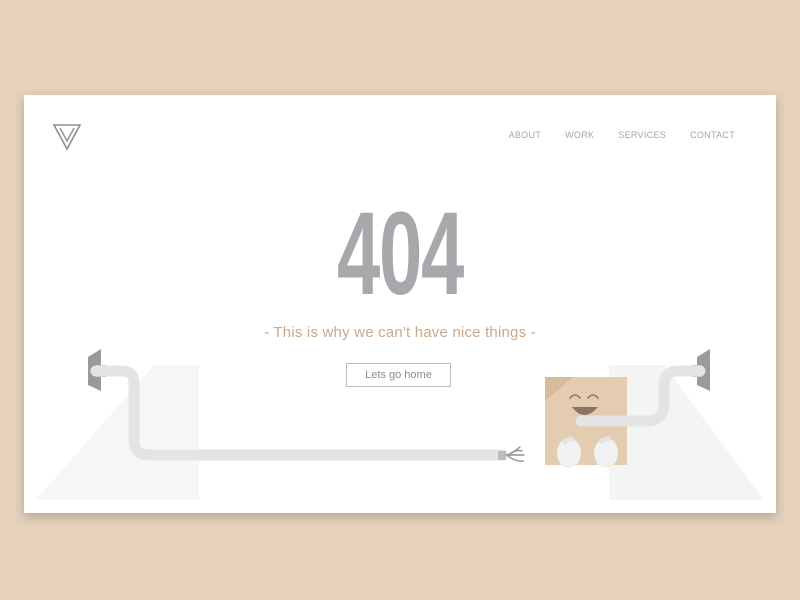 This screenshot has width=800, height=600. What do you see at coordinates (579, 135) in the screenshot?
I see `nav-item-work: WORK` at bounding box center [579, 135].